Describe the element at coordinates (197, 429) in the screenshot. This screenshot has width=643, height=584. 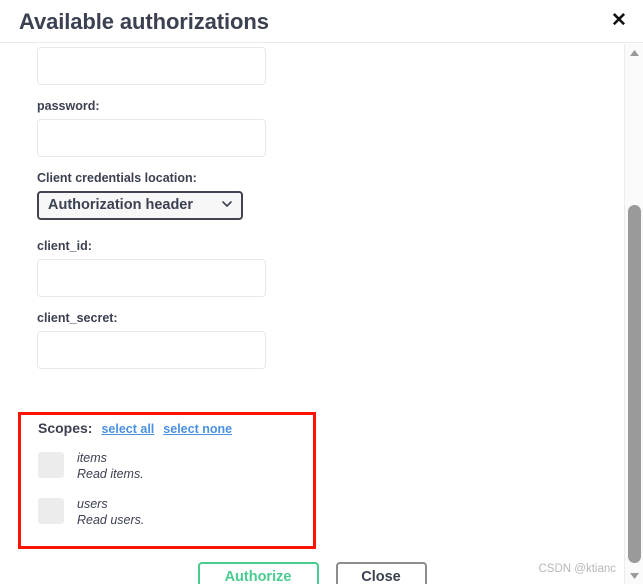
I see `select-none-link: select none` at that location.